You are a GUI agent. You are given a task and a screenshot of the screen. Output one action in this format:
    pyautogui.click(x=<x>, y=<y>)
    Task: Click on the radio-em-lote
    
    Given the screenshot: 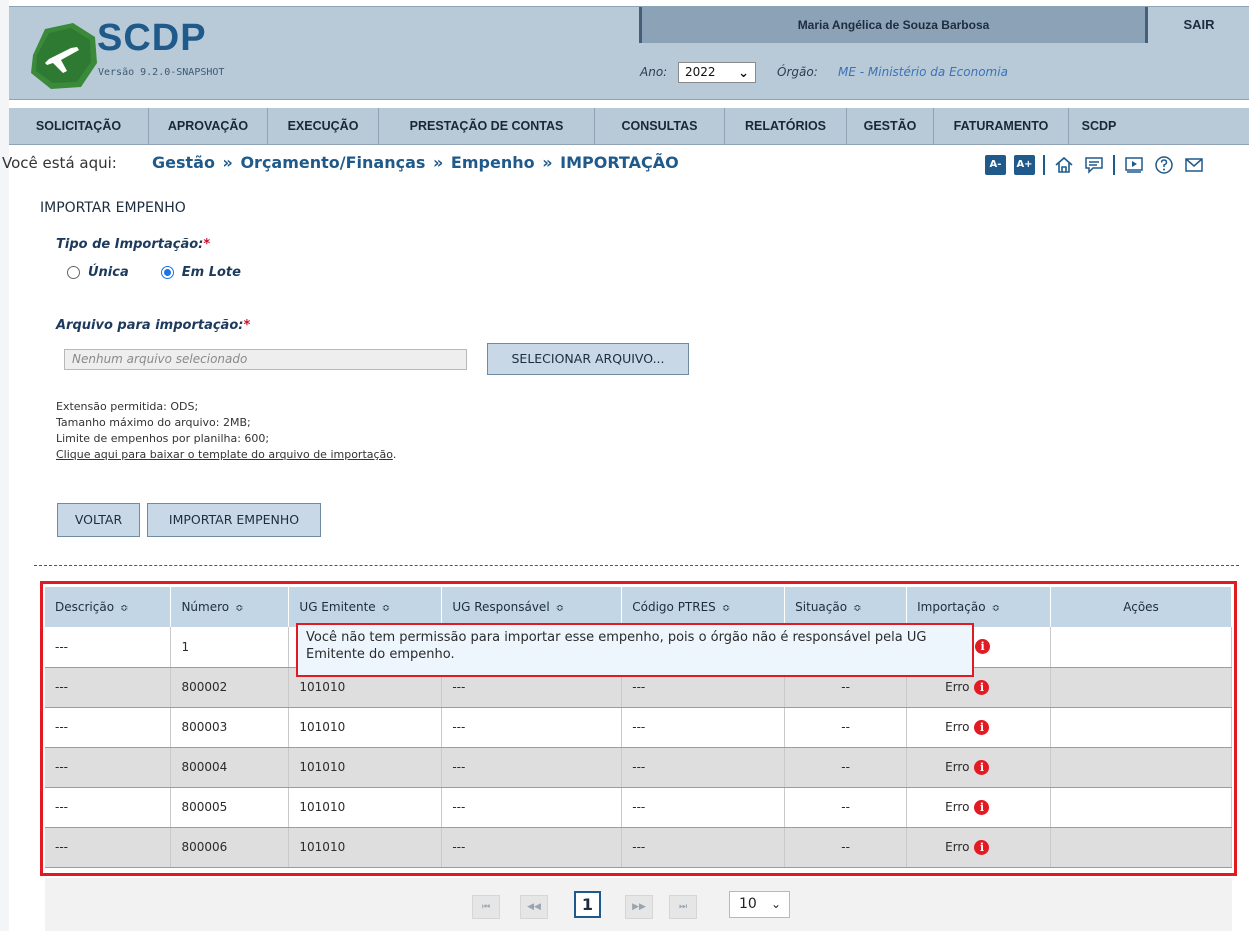 What is the action you would take?
    pyautogui.click(x=167, y=272)
    